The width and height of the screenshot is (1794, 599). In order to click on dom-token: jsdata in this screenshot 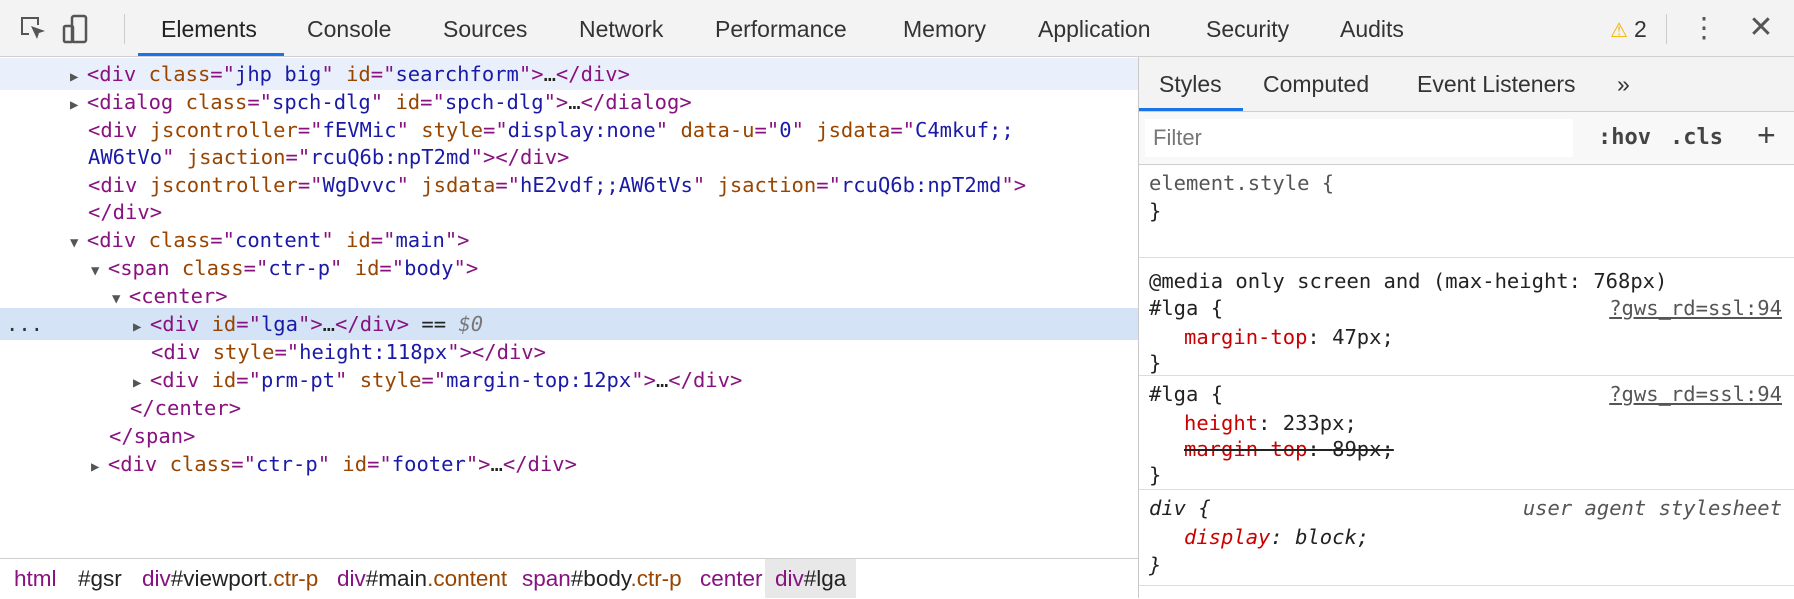, I will do `click(853, 130)`.